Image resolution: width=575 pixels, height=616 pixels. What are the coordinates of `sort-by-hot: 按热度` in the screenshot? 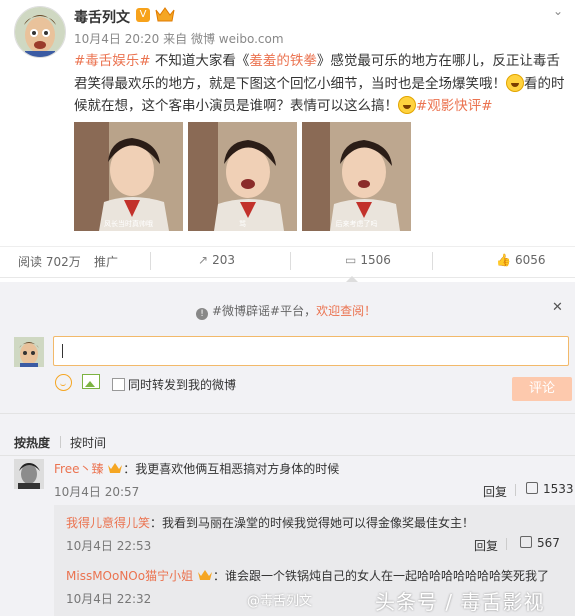 It's located at (32, 442).